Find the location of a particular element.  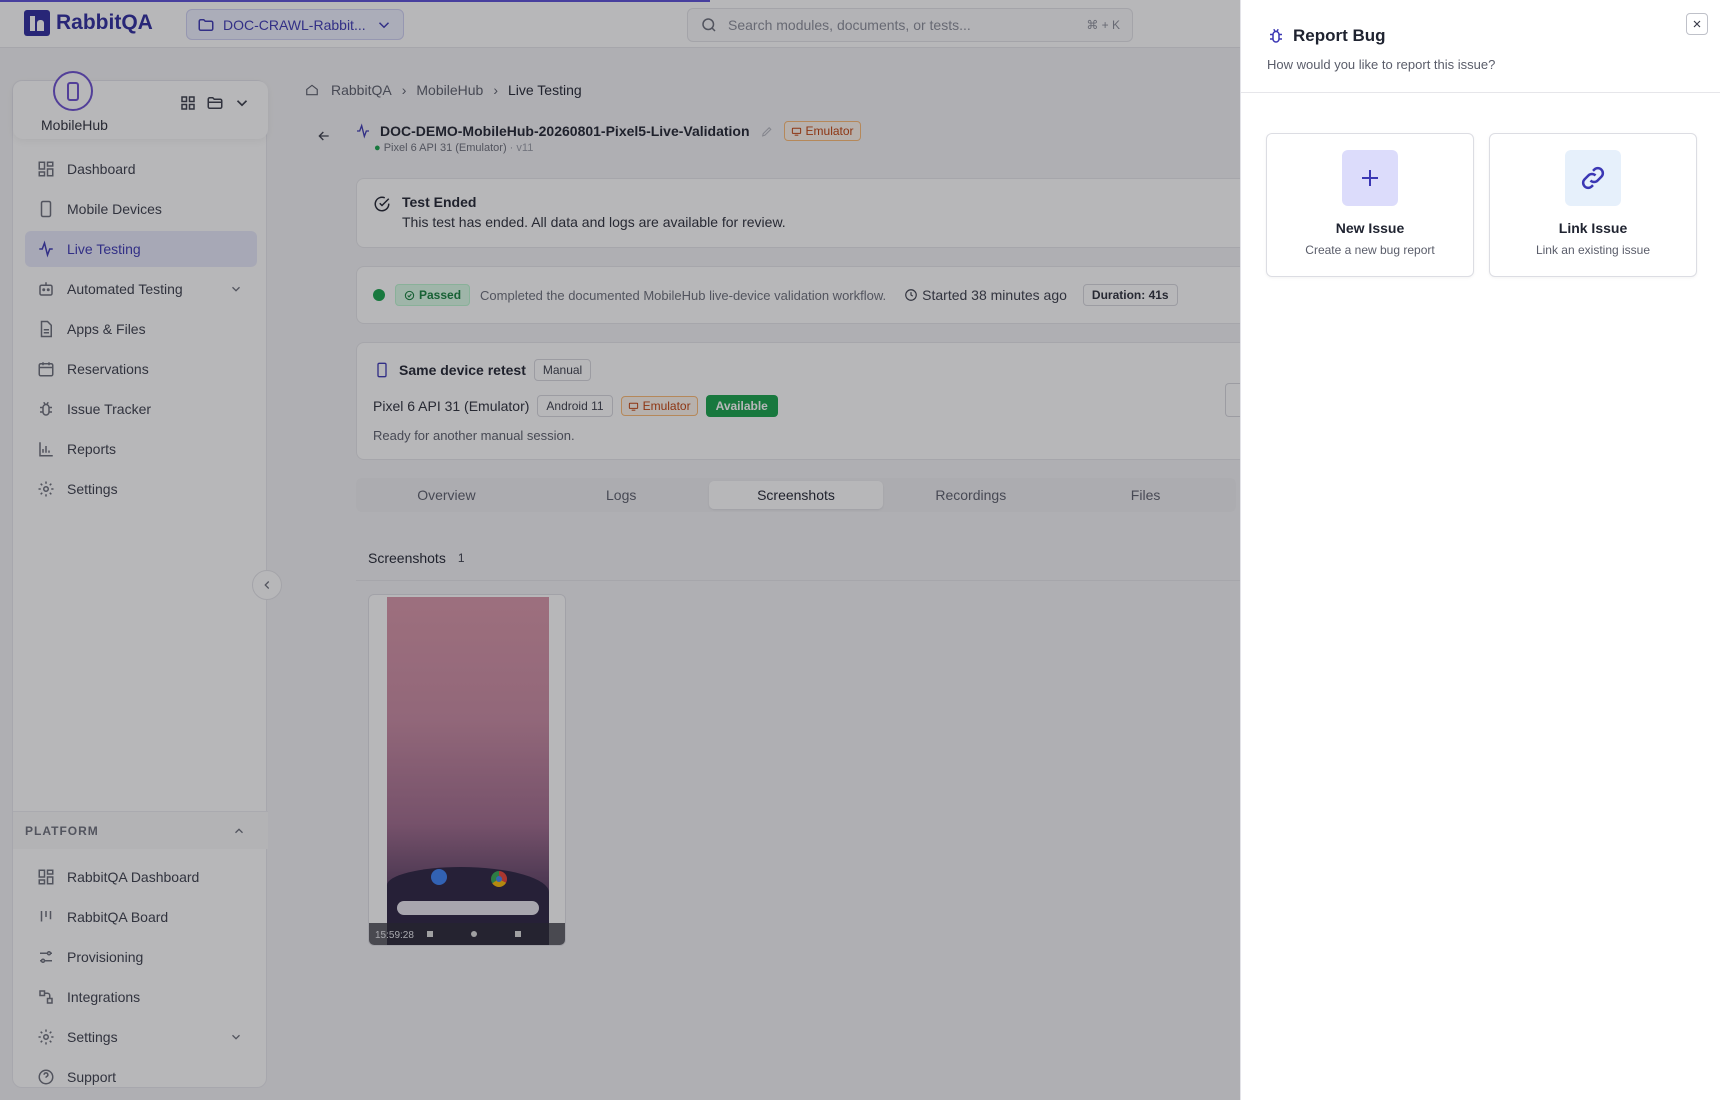

close-button is located at coordinates (1697, 24).